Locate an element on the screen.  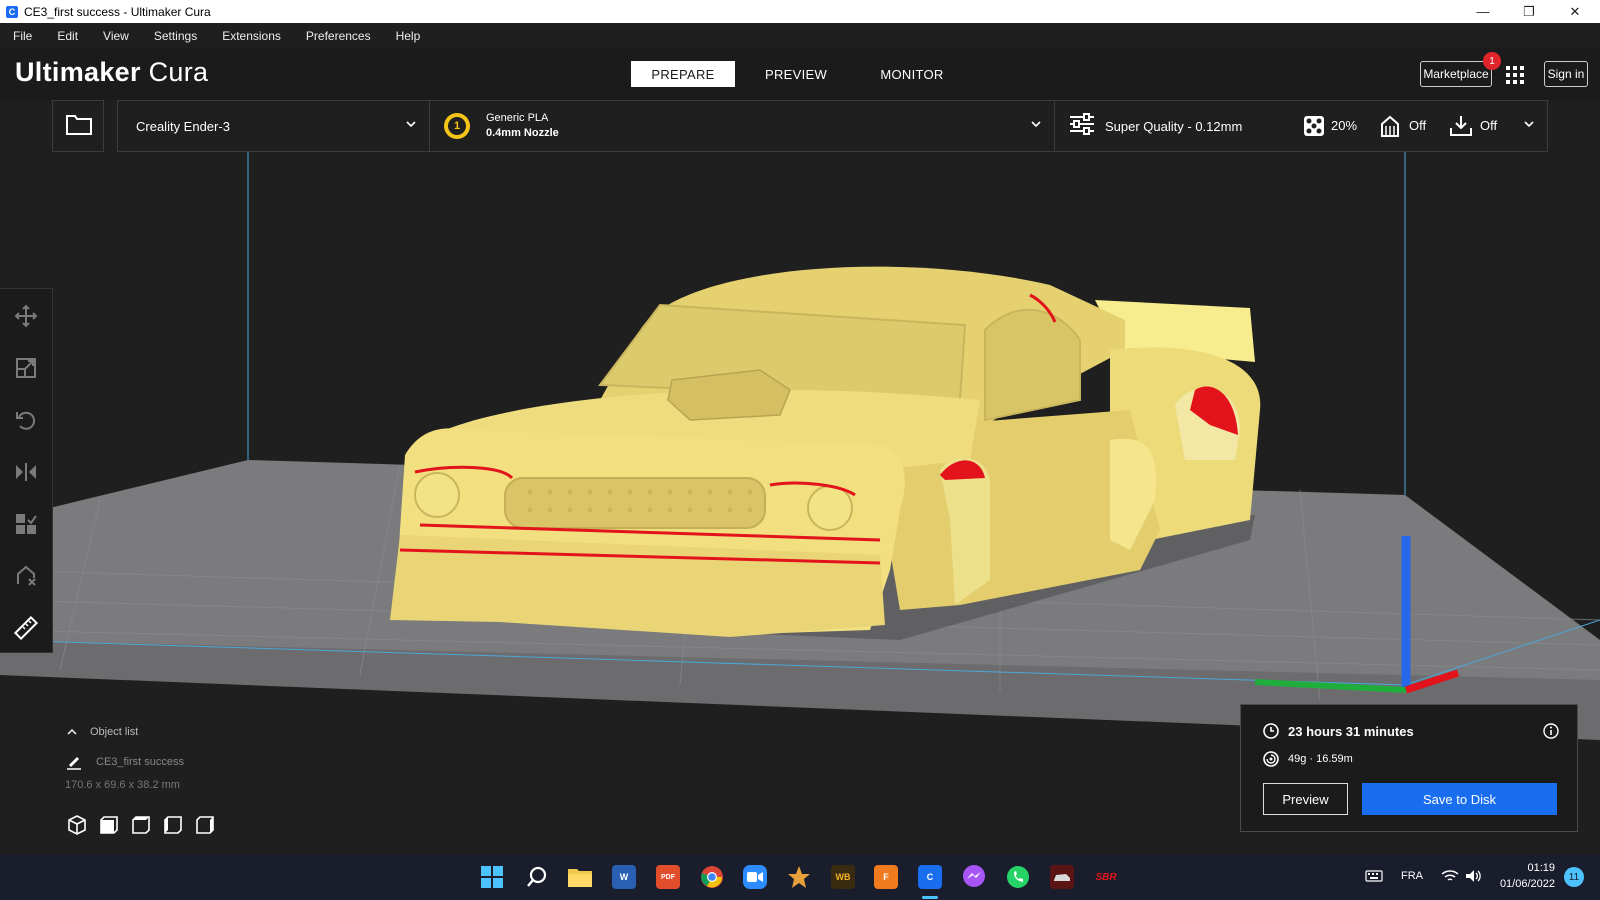
menu-help: Help is located at coordinates (408, 36).